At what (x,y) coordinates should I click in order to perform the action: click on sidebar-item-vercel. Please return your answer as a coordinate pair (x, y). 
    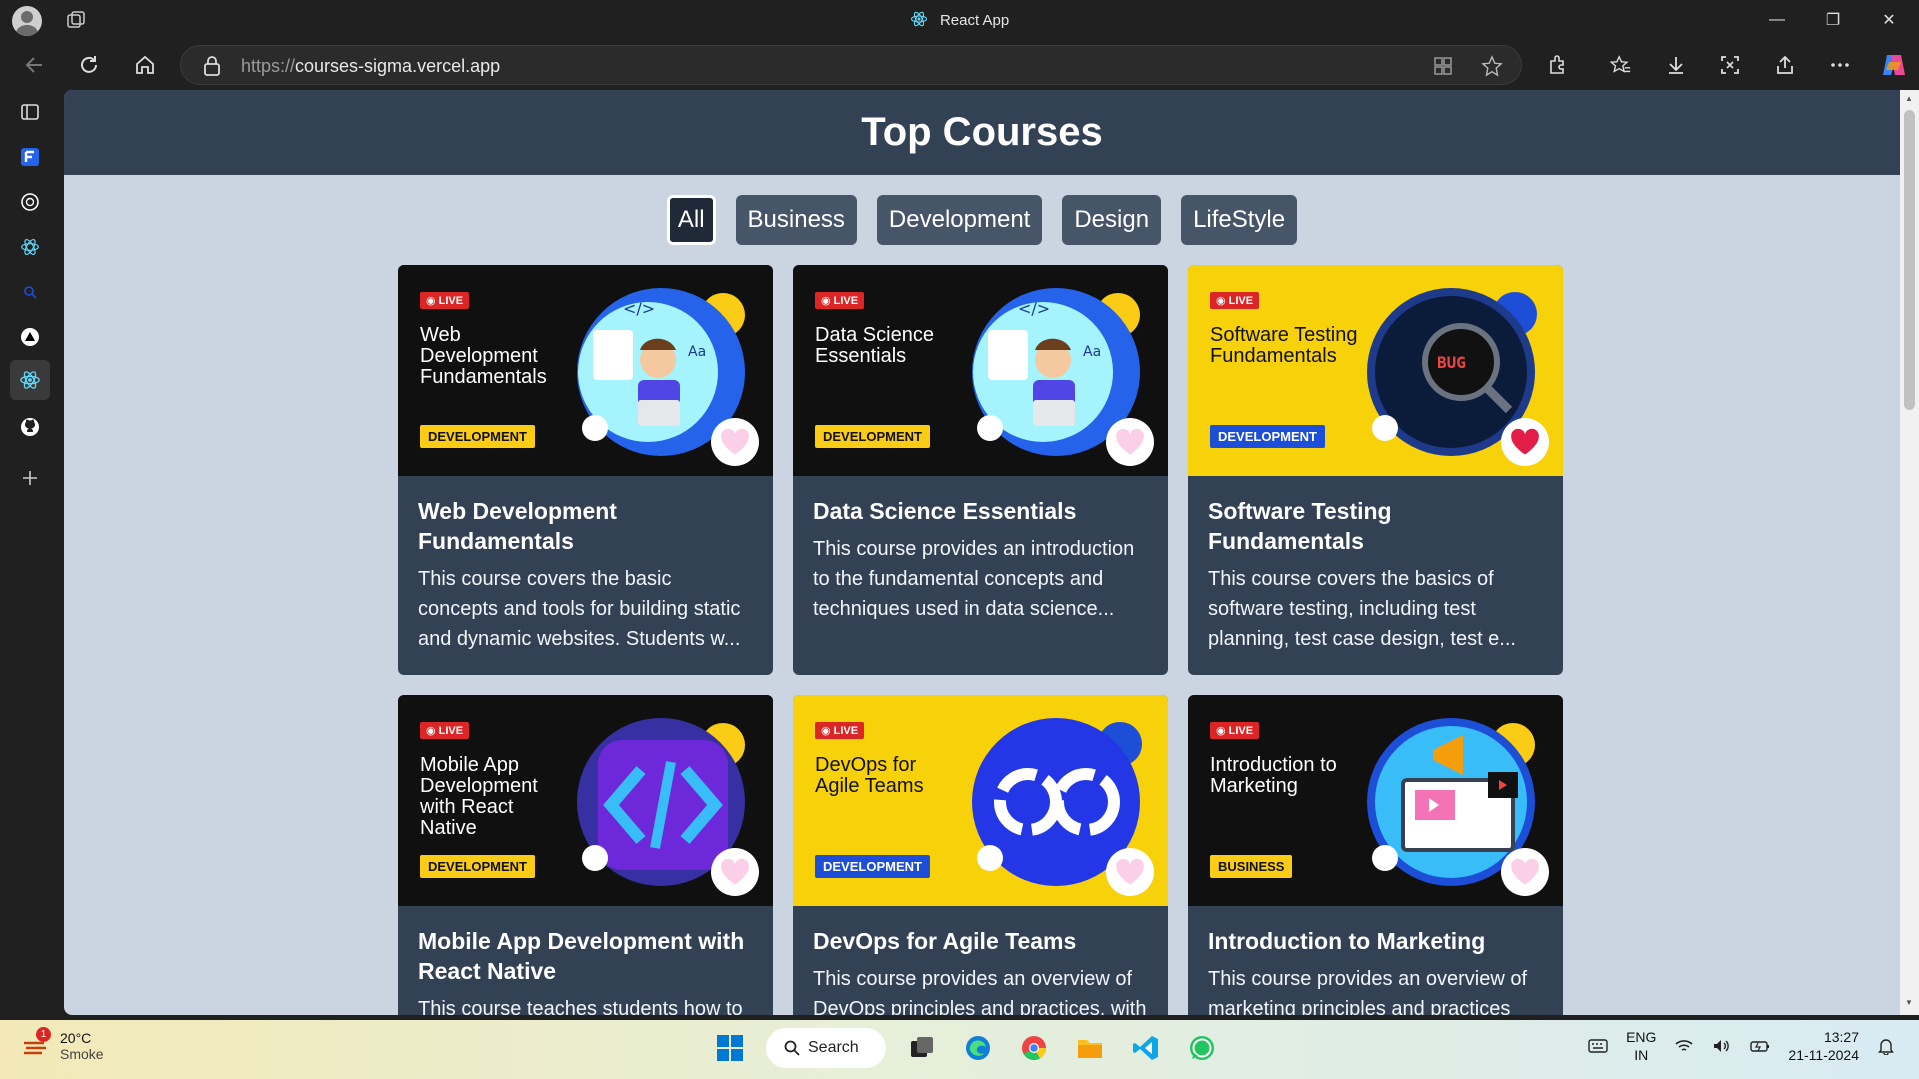
    Looking at the image, I should click on (30, 337).